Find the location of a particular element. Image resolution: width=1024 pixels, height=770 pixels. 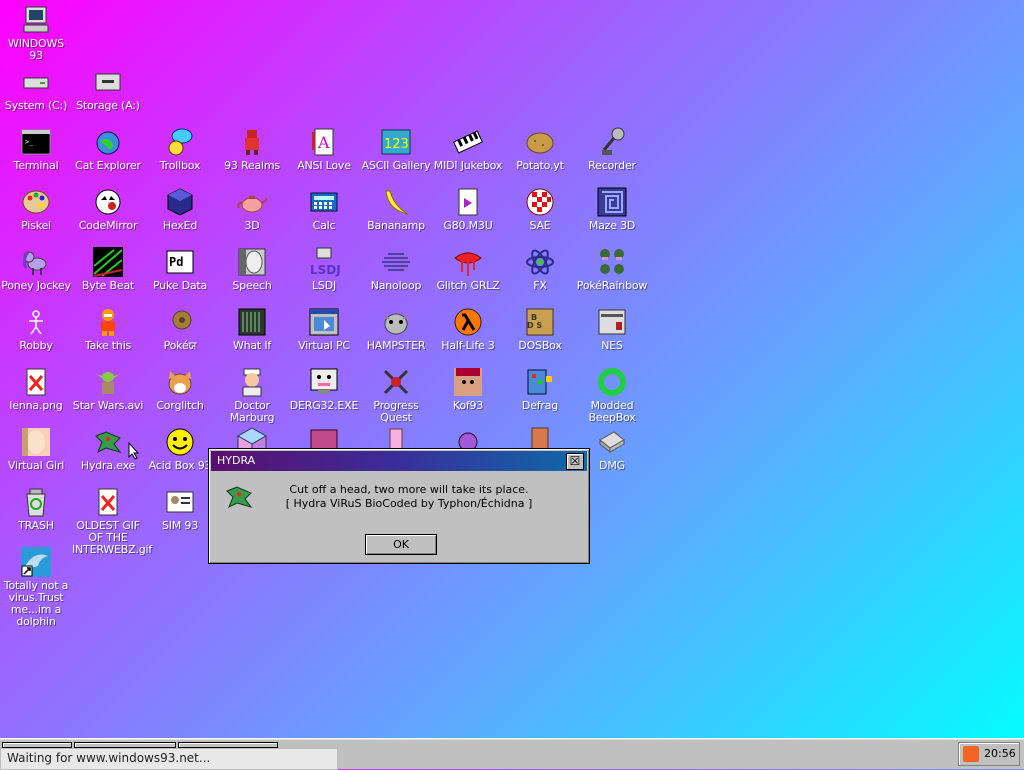

desktop-icon-terminal: >_ Terminal is located at coordinates (36, 149).